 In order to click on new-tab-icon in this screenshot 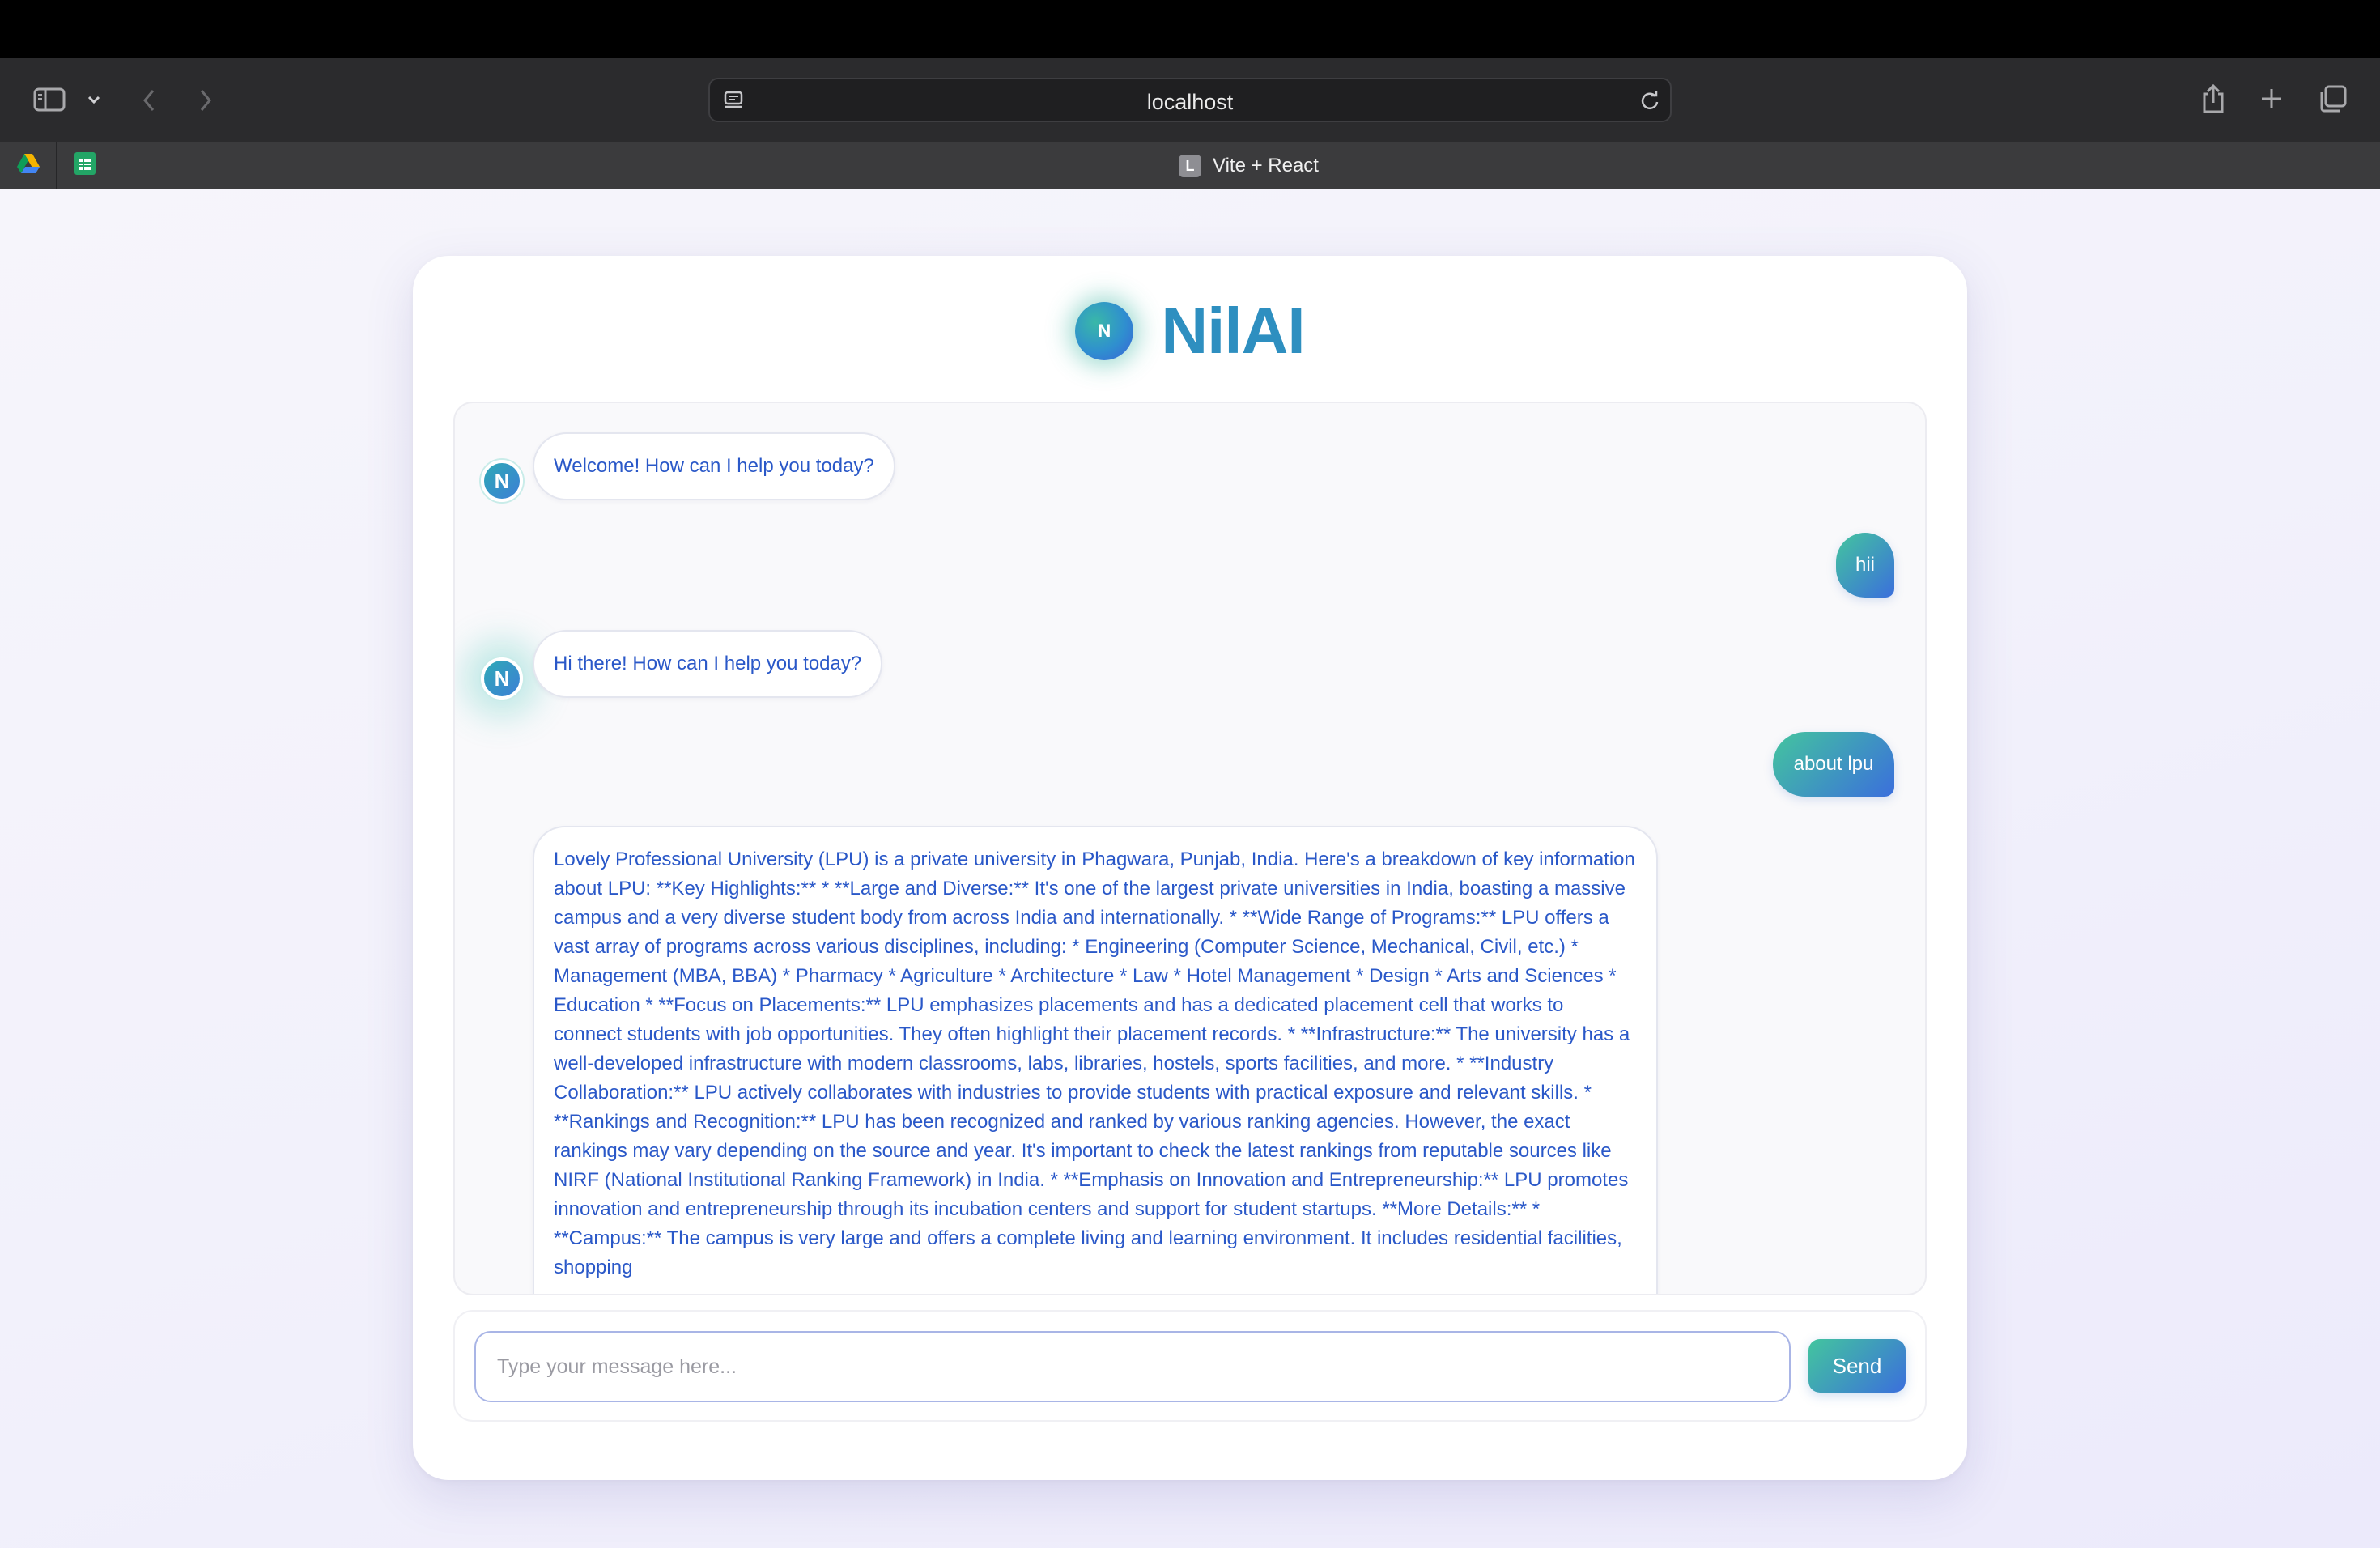, I will do `click(2271, 99)`.